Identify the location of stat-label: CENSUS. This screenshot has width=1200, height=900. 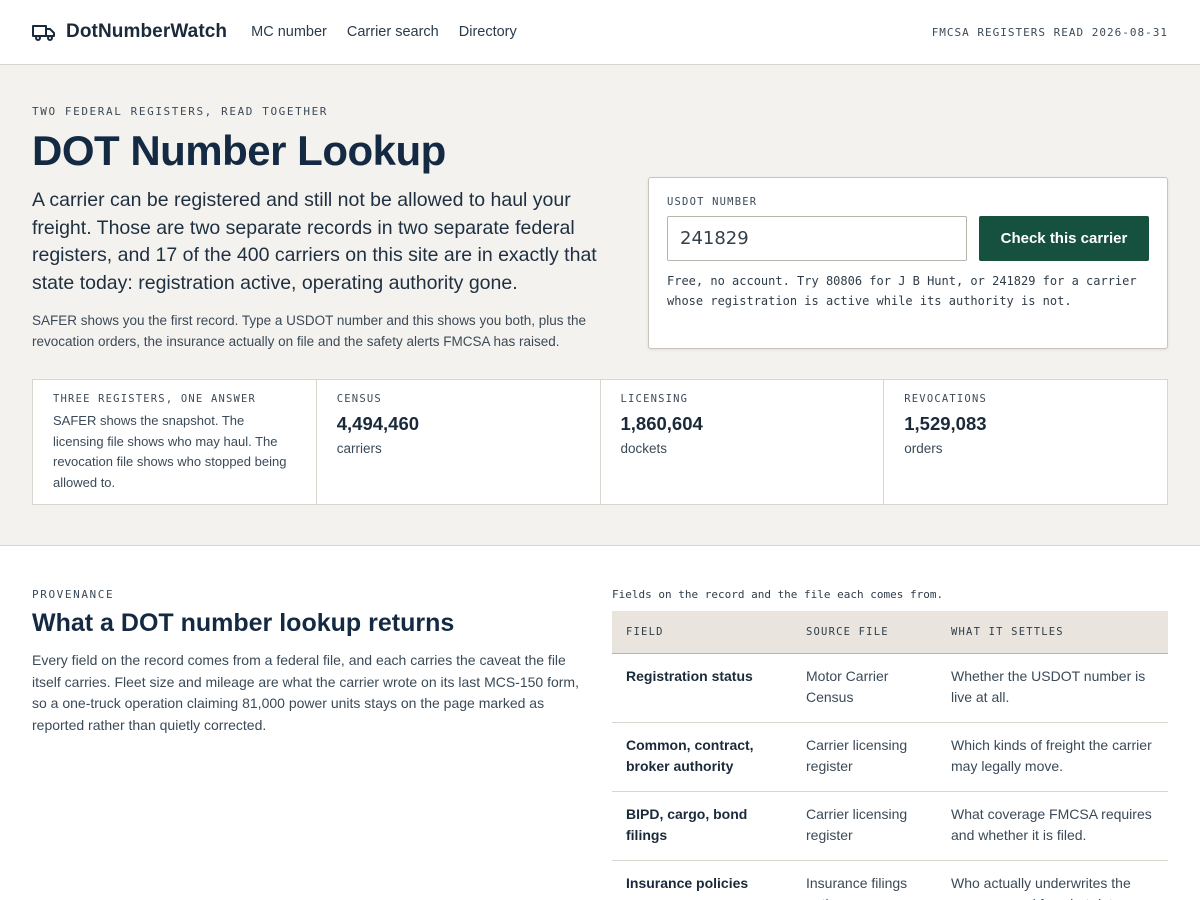
(359, 399).